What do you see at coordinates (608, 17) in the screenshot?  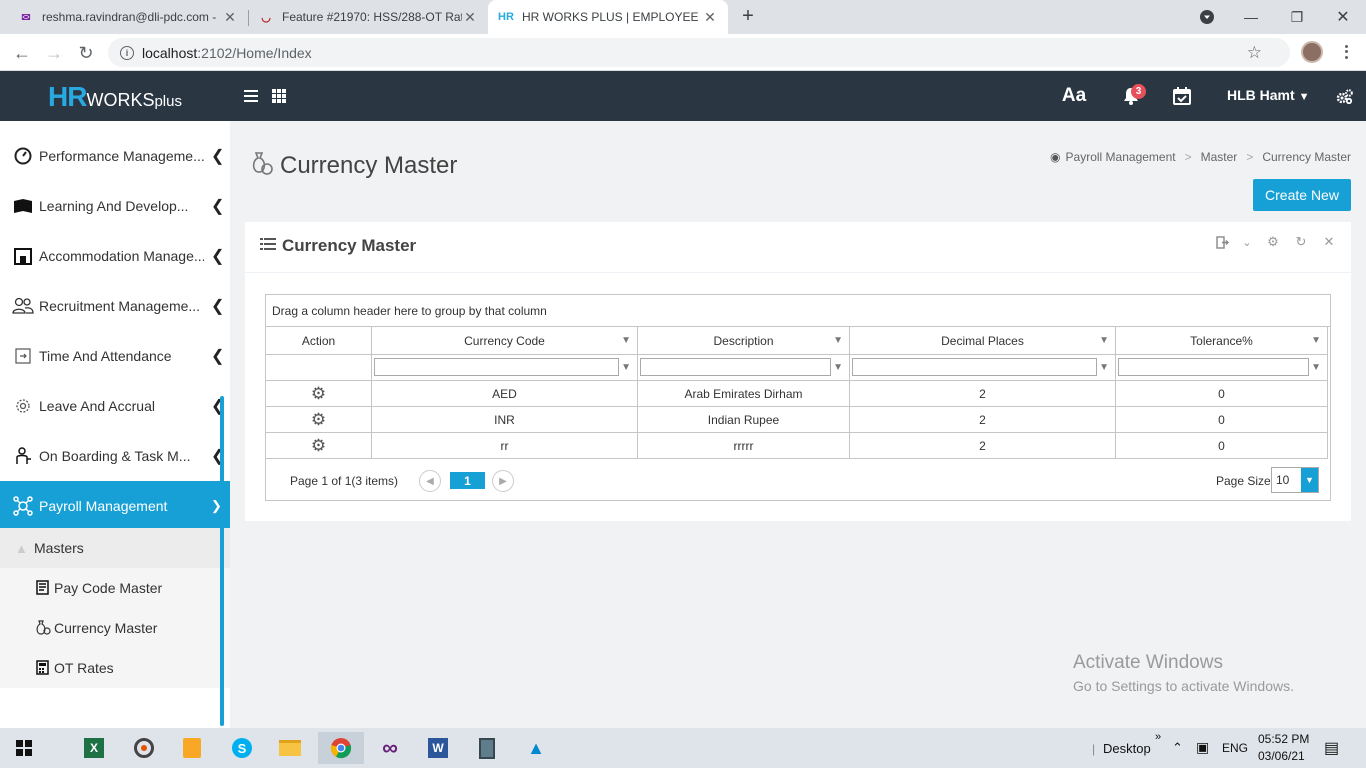 I see `browser-tab-hrworks: HR HR WORKS PLUS | EMPLOYEE SE ✕` at bounding box center [608, 17].